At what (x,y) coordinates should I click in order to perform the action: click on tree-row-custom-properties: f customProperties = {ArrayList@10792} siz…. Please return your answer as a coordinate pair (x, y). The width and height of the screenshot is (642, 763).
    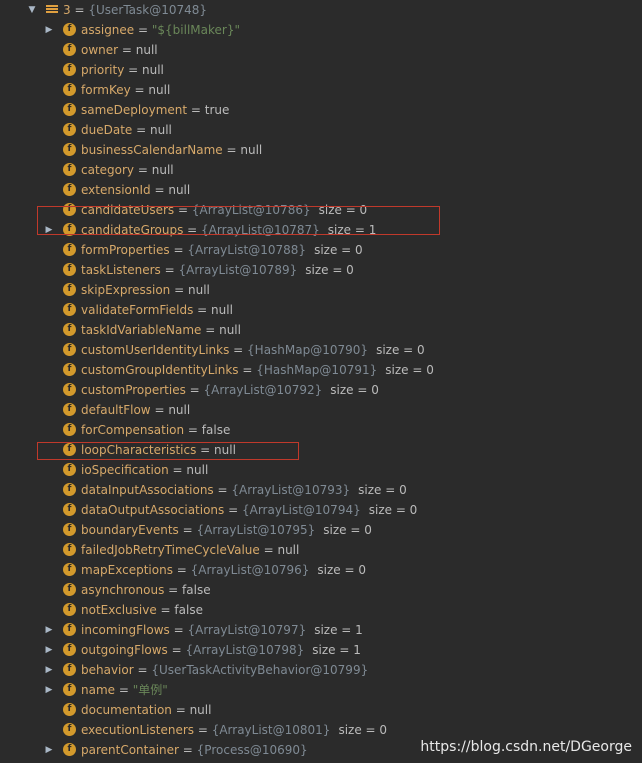
    Looking at the image, I should click on (321, 390).